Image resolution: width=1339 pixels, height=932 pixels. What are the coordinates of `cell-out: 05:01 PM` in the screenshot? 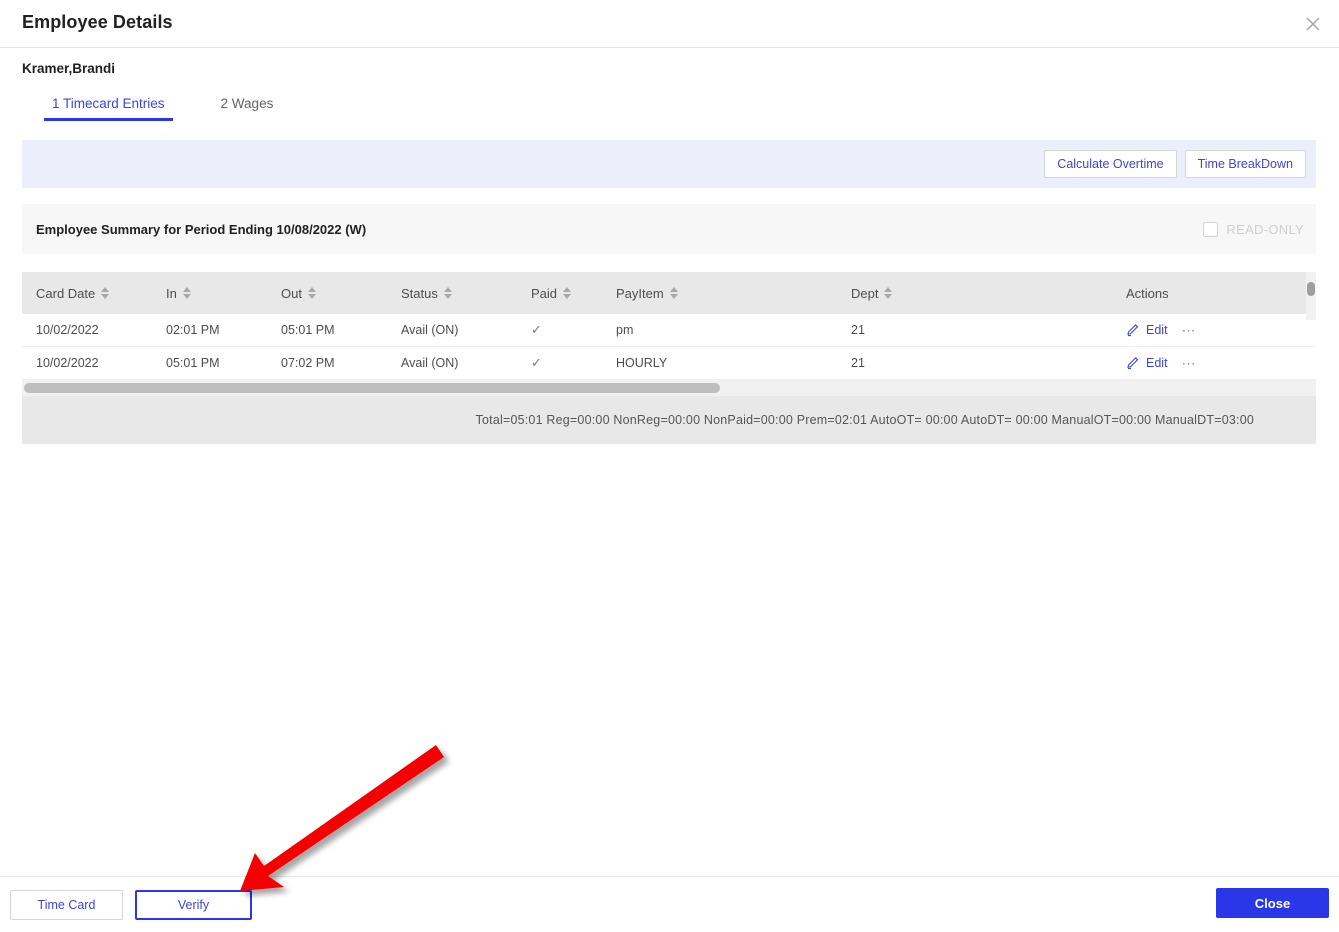 It's located at (308, 330).